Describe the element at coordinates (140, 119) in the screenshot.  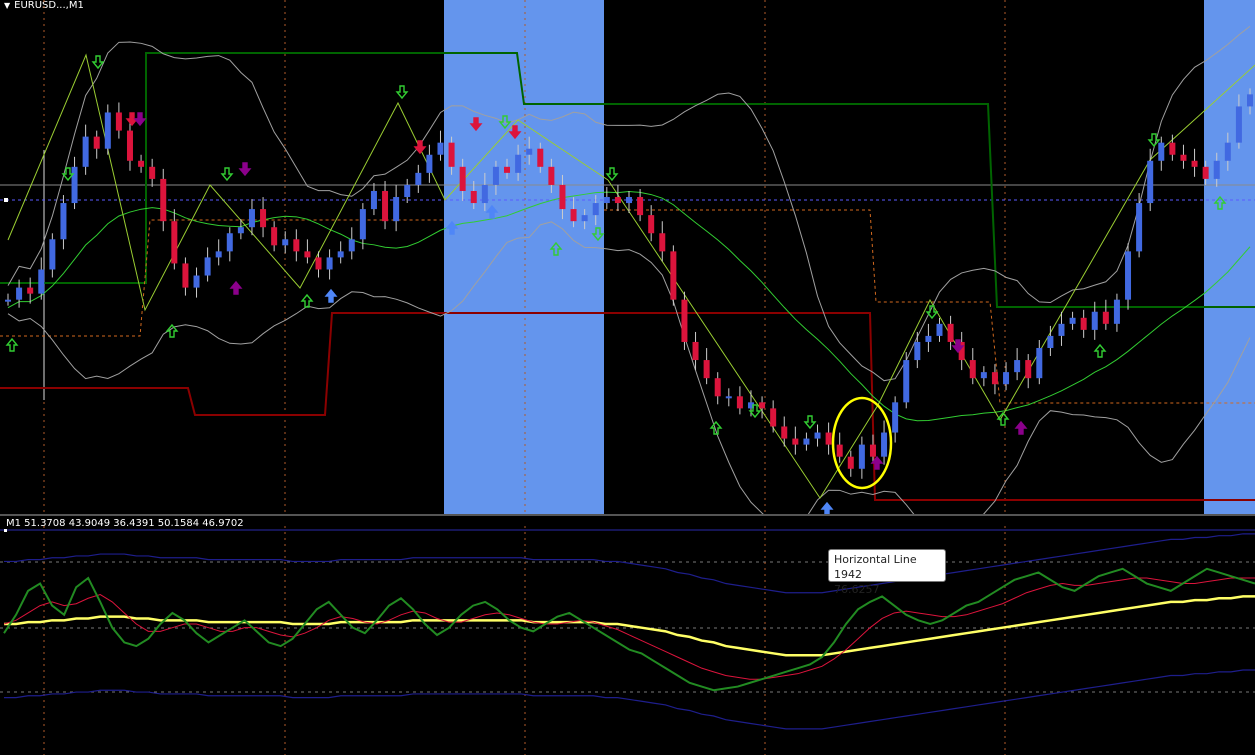
I see `purple-down-arrow-icon` at that location.